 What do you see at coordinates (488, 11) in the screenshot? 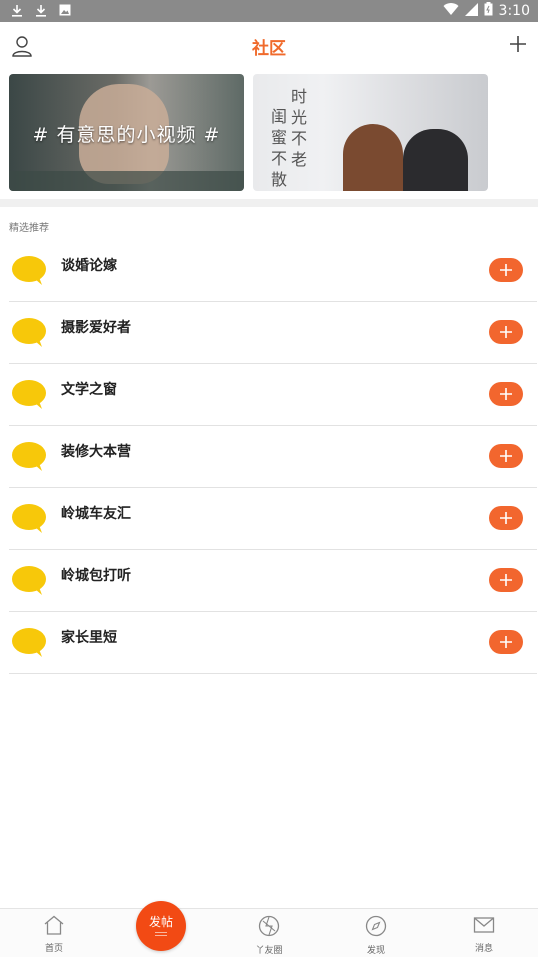
I see `battery-icon` at bounding box center [488, 11].